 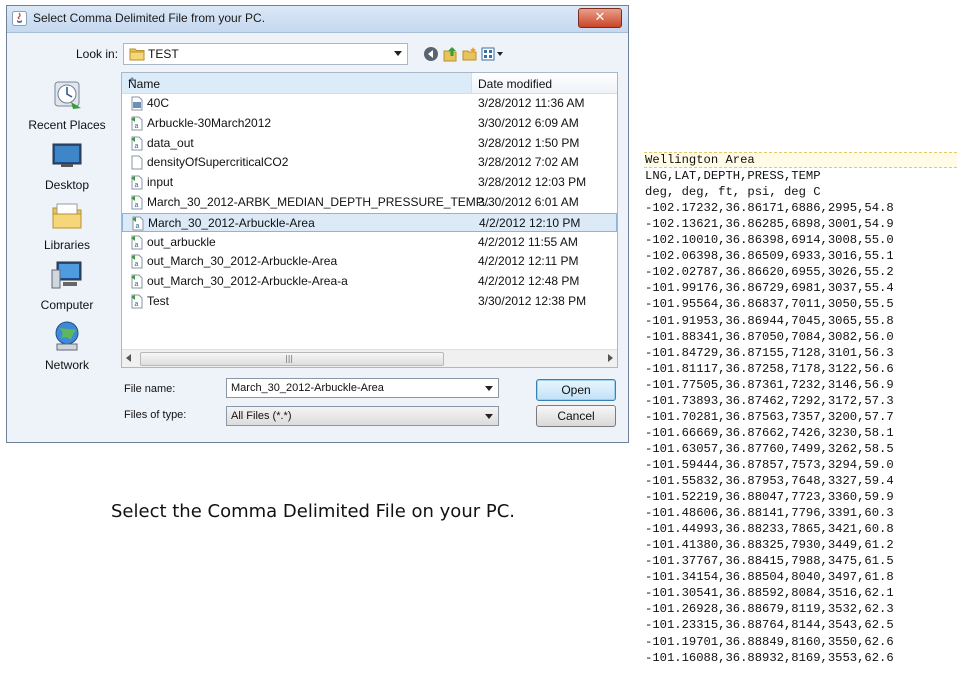 I want to click on libraries-icon, so click(x=67, y=216).